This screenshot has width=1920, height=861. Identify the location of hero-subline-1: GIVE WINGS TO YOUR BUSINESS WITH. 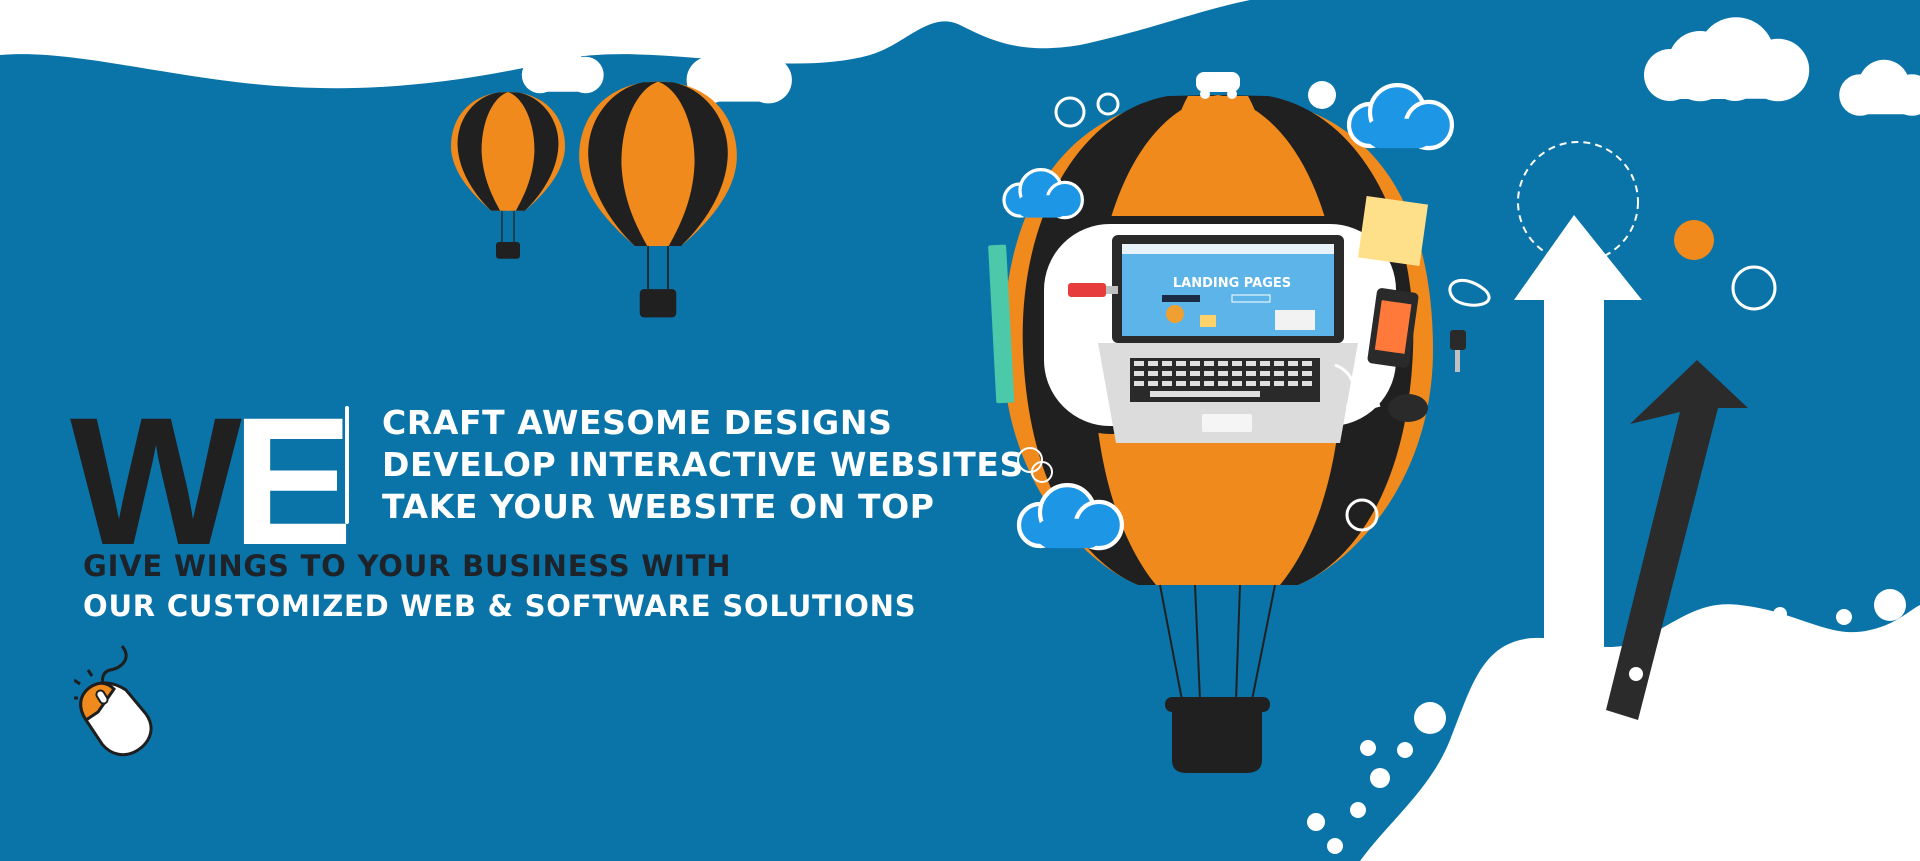
(407, 566).